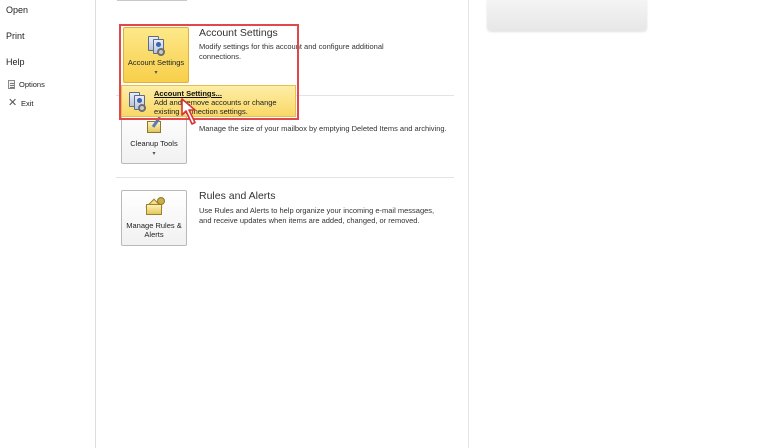 Image resolution: width=768 pixels, height=448 pixels. I want to click on section-divider, so click(285, 177).